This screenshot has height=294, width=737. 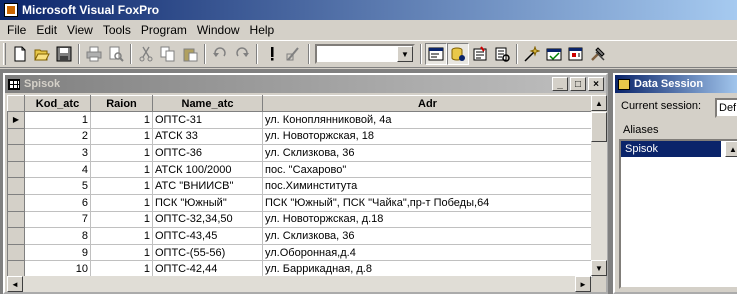 What do you see at coordinates (427, 236) in the screenshot?
I see `cell-adr: ул. Склизкова, 36` at bounding box center [427, 236].